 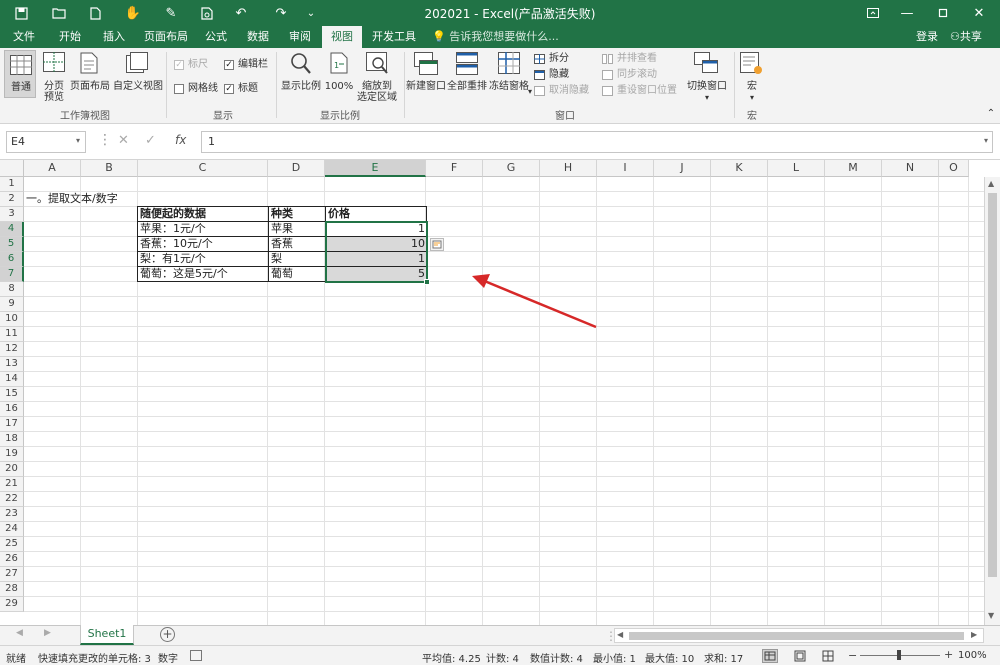 What do you see at coordinates (900, 655) in the screenshot?
I see `zoom-slider` at bounding box center [900, 655].